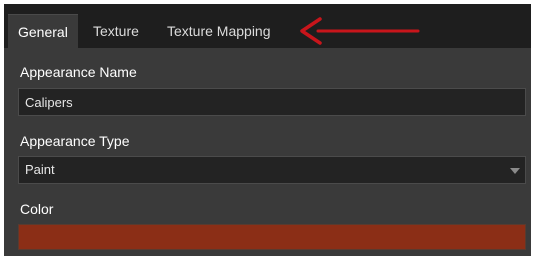  What do you see at coordinates (219, 31) in the screenshot?
I see `tab-texture-mapping: Texture Mapping` at bounding box center [219, 31].